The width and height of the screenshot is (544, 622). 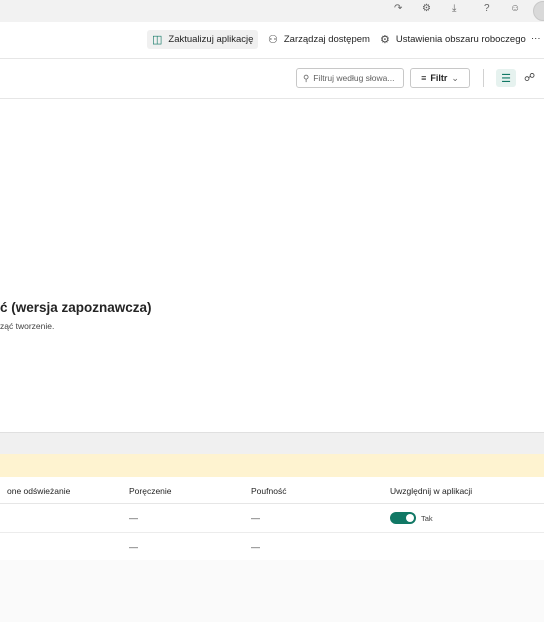 What do you see at coordinates (38, 491) in the screenshot?
I see `column-refresh: one odświeżanie` at bounding box center [38, 491].